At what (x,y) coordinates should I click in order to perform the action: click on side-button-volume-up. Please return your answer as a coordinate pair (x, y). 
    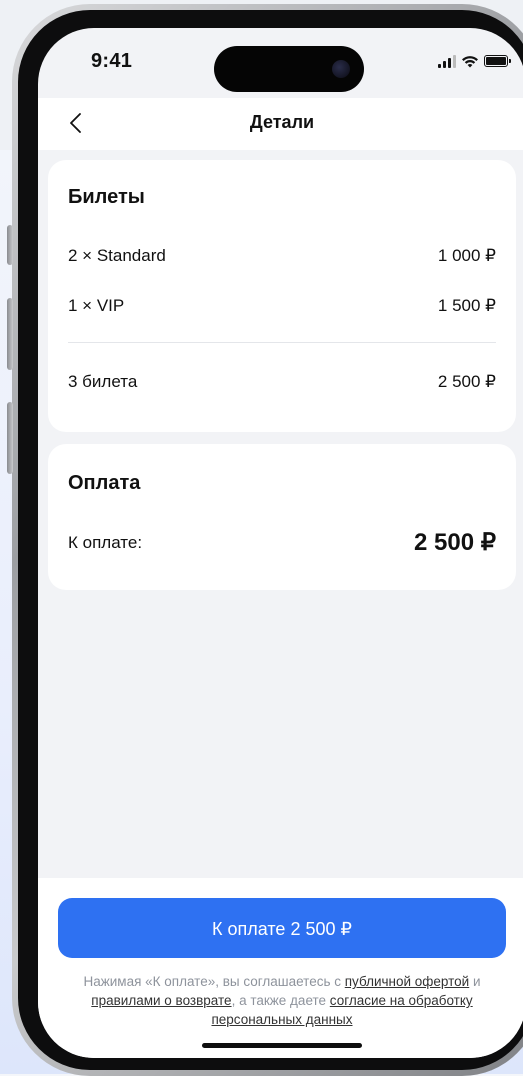
    Looking at the image, I should click on (10, 334).